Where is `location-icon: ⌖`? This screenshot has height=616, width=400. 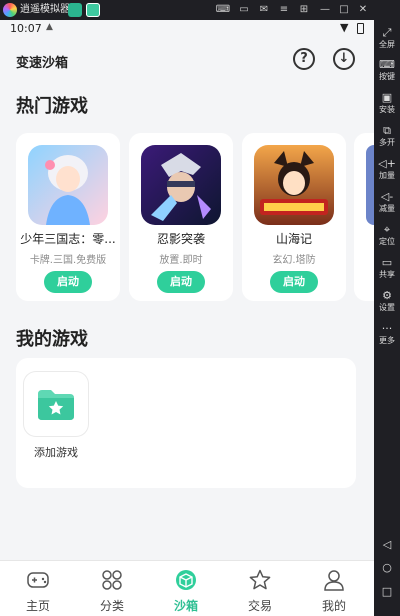 location-icon: ⌖ is located at coordinates (387, 229).